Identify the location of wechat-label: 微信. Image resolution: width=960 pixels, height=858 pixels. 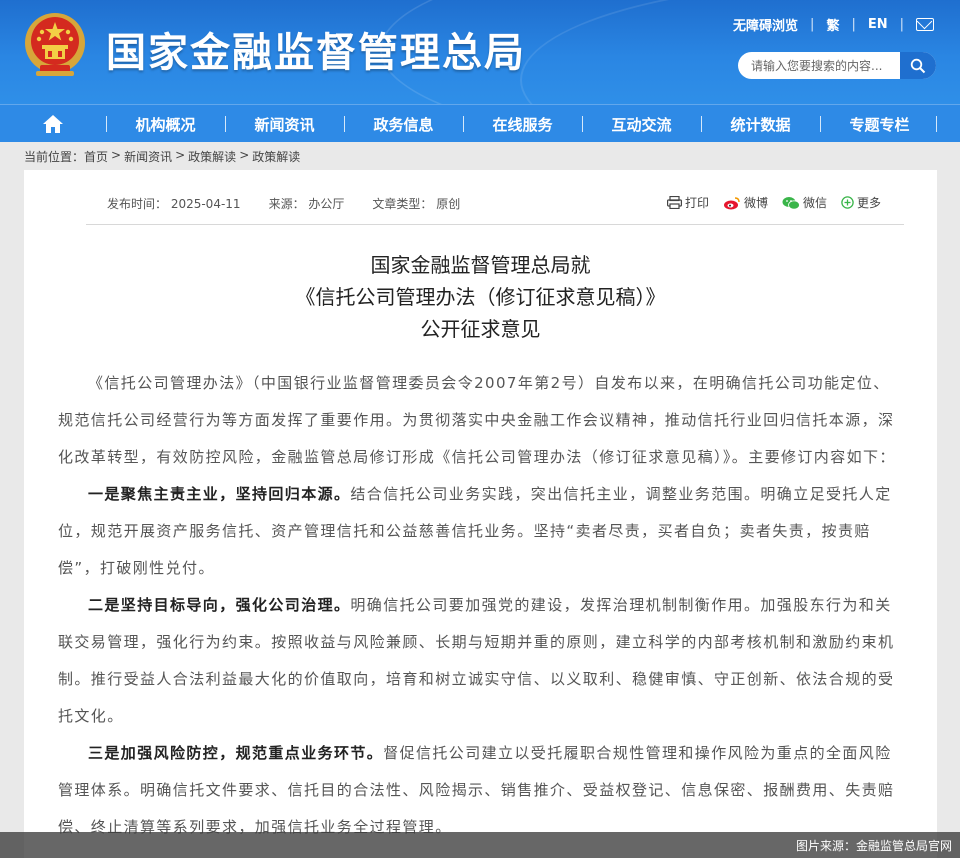
(815, 203).